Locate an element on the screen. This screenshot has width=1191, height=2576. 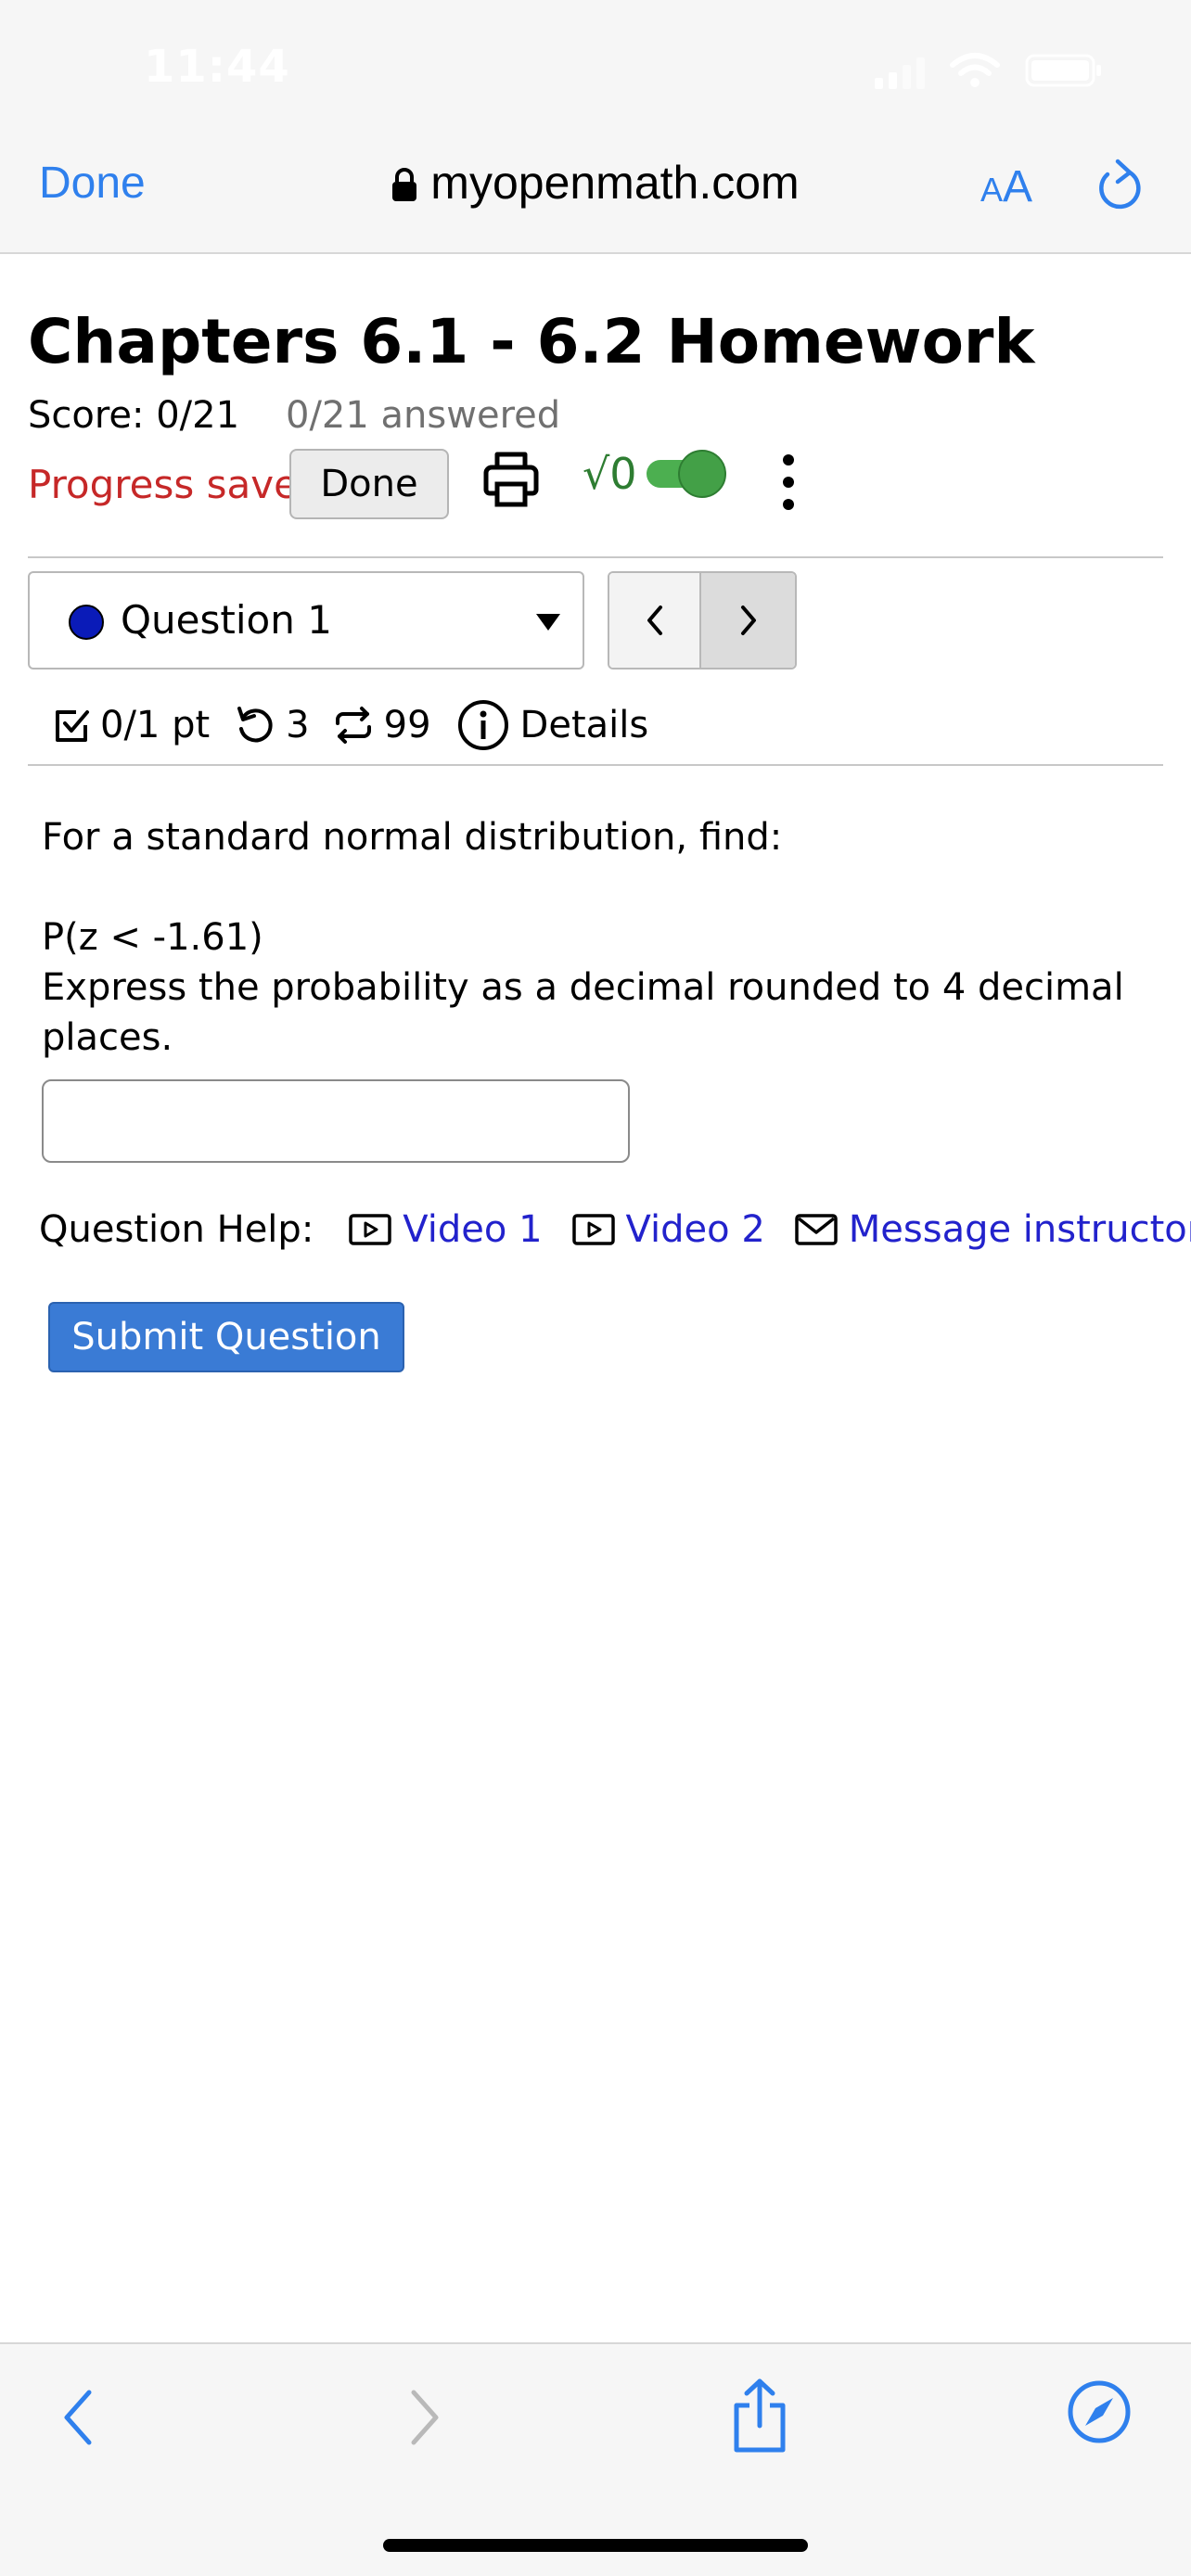
home-indicator is located at coordinates (595, 2545).